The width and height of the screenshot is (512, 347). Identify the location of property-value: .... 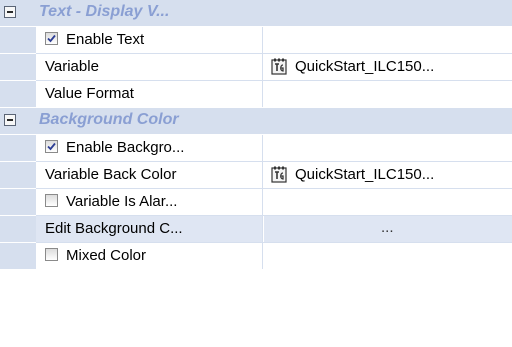
(388, 229).